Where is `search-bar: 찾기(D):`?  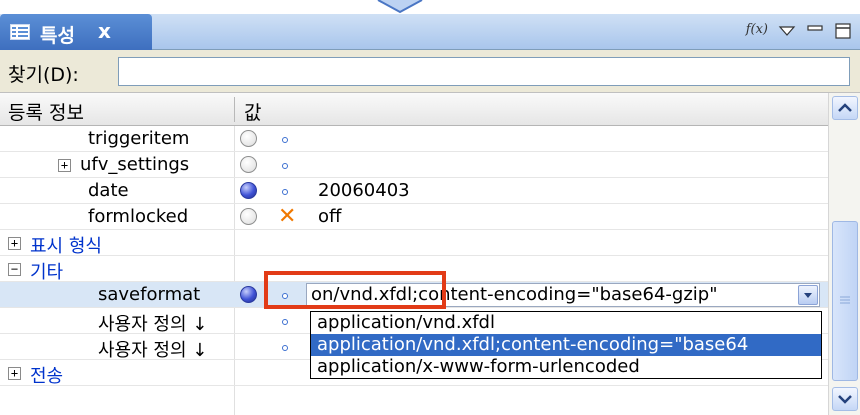
search-bar: 찾기(D): is located at coordinates (430, 71).